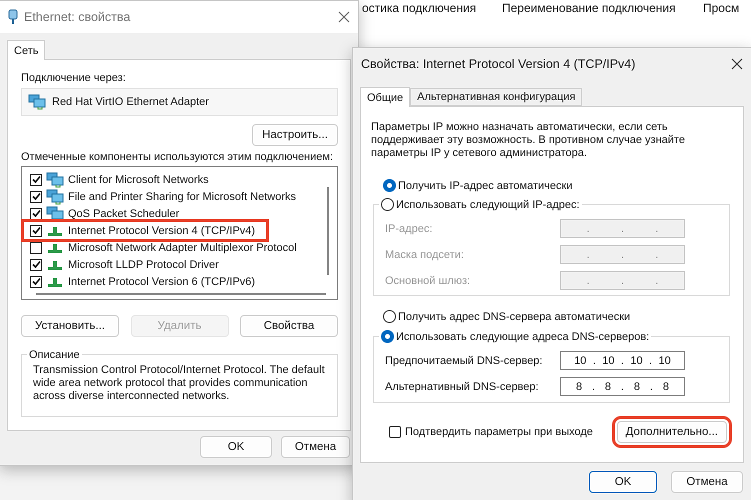 This screenshot has height=500, width=751. Describe the element at coordinates (427, 280) in the screenshot. I see `field-label: Основной шлюз:` at that location.